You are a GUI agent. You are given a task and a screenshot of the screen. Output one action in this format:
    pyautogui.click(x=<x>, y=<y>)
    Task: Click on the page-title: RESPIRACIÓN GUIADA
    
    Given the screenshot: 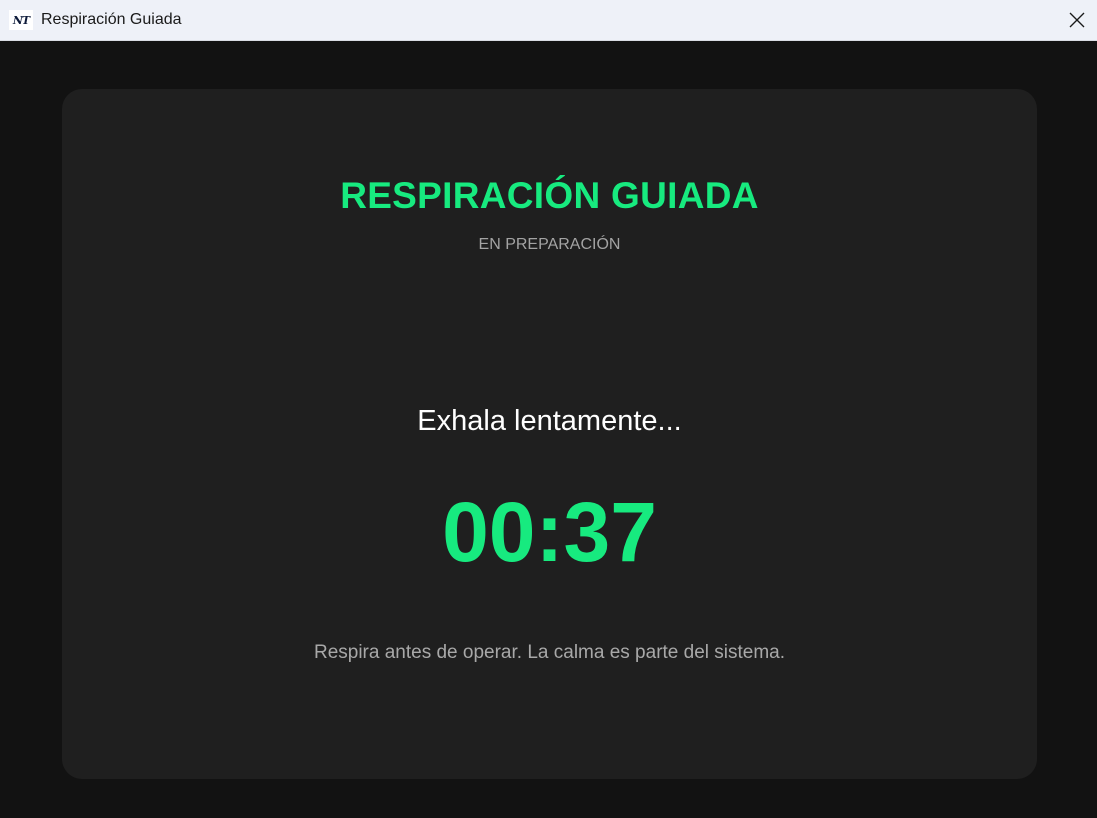 What is the action you would take?
    pyautogui.click(x=549, y=195)
    